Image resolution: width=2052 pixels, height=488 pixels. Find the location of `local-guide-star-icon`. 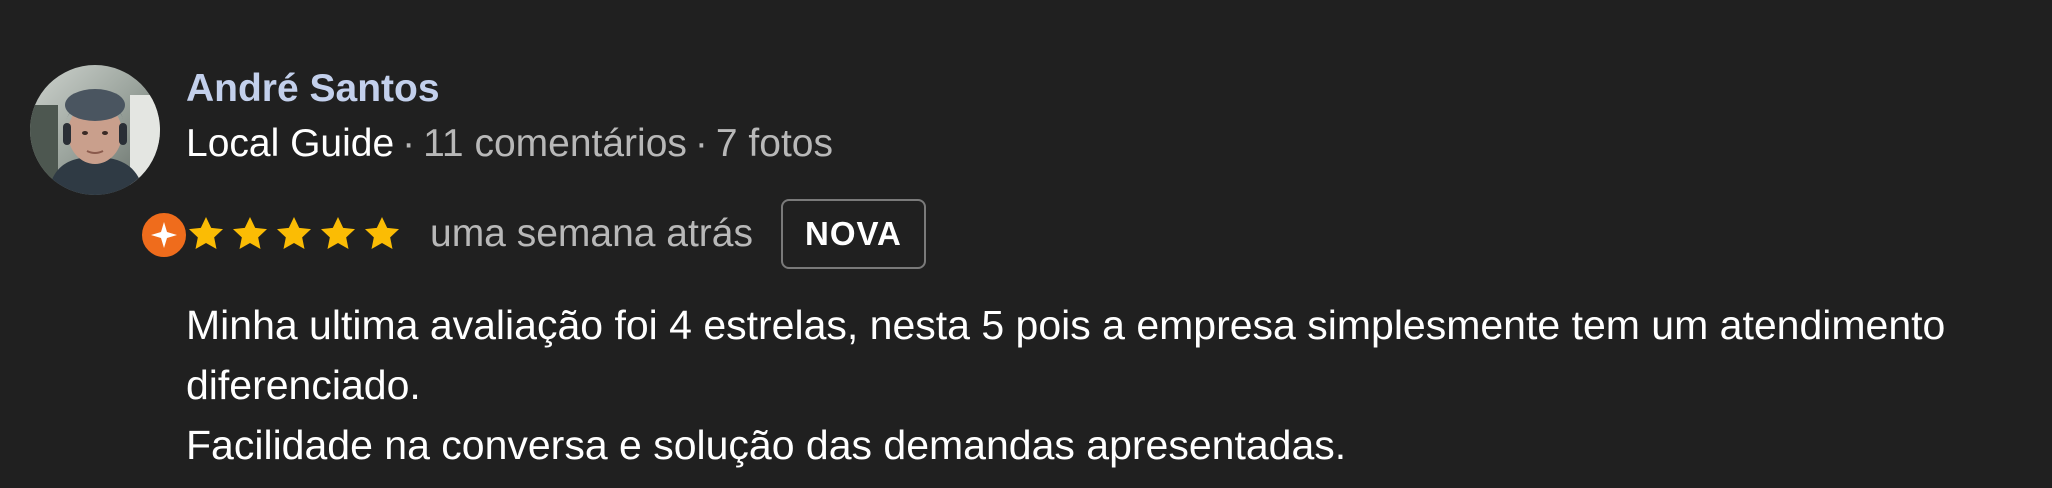

local-guide-star-icon is located at coordinates (164, 235).